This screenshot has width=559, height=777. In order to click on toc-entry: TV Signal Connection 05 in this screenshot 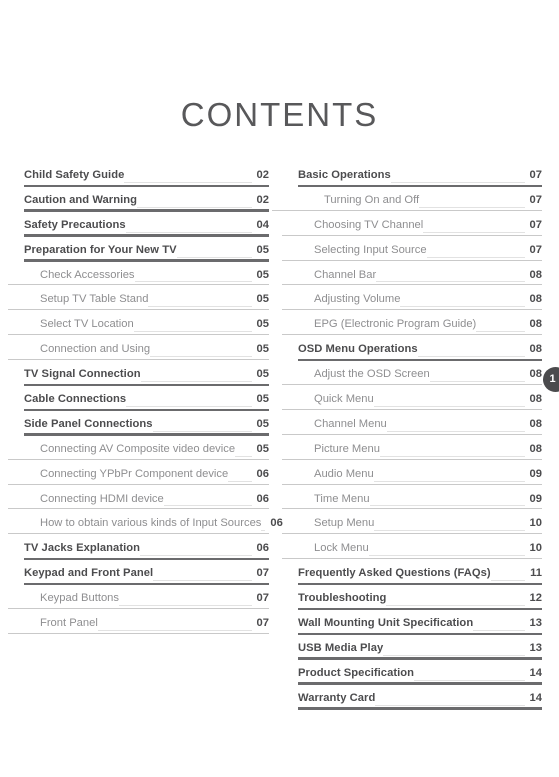, I will do `click(146, 377)`.